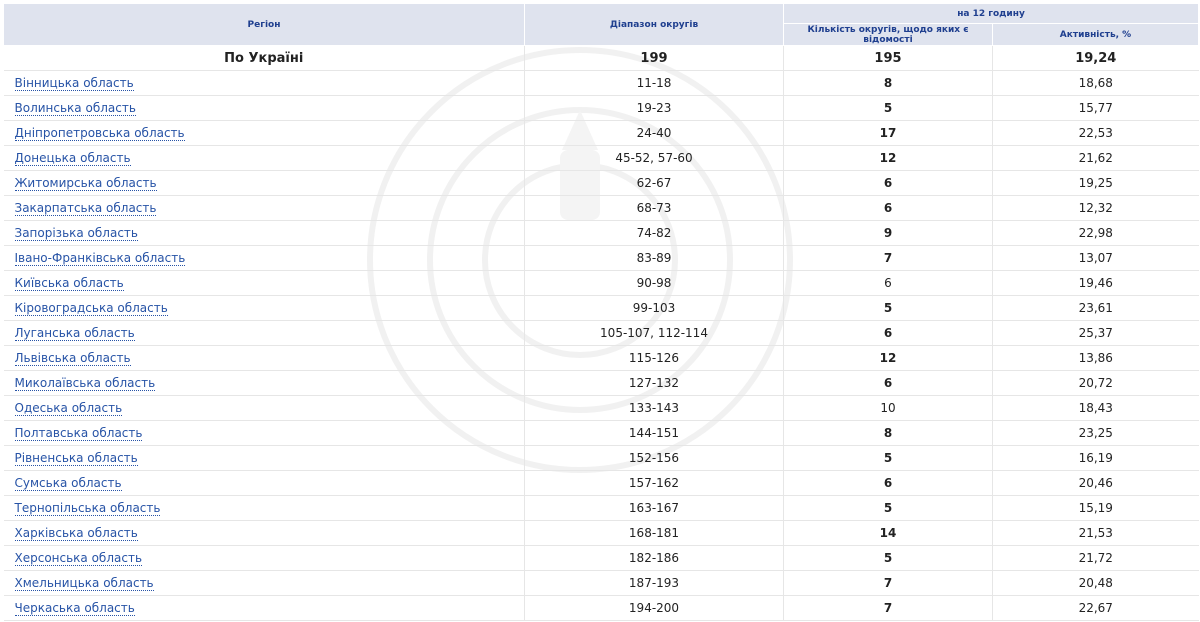 This screenshot has width=1200, height=622. Describe the element at coordinates (654, 208) in the screenshot. I see `range-cell: 68-73` at that location.